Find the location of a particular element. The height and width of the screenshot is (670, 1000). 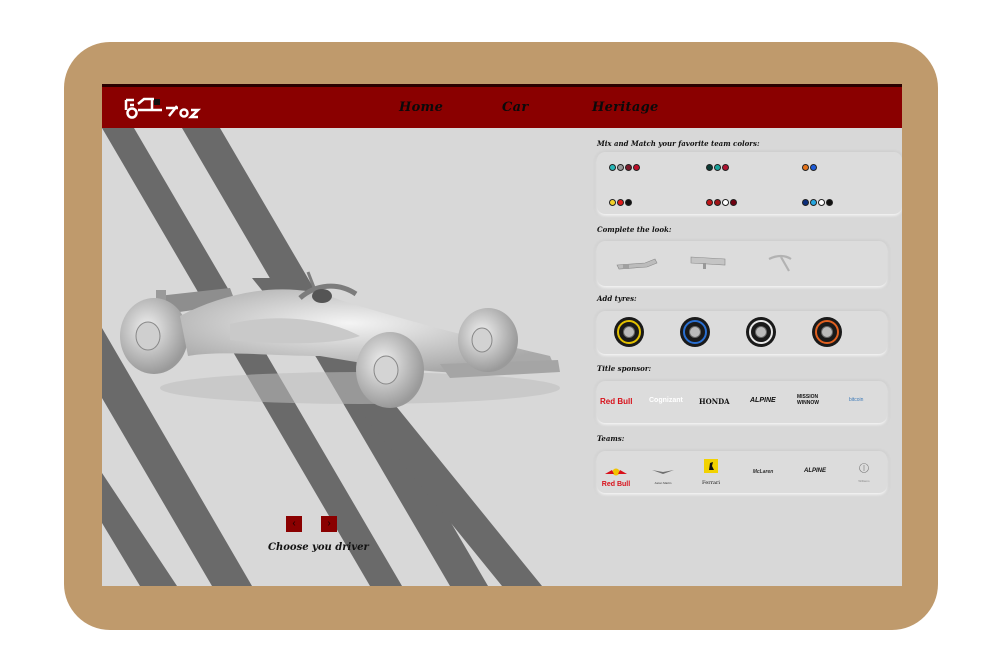

team-williams: Williams is located at coordinates (864, 472).